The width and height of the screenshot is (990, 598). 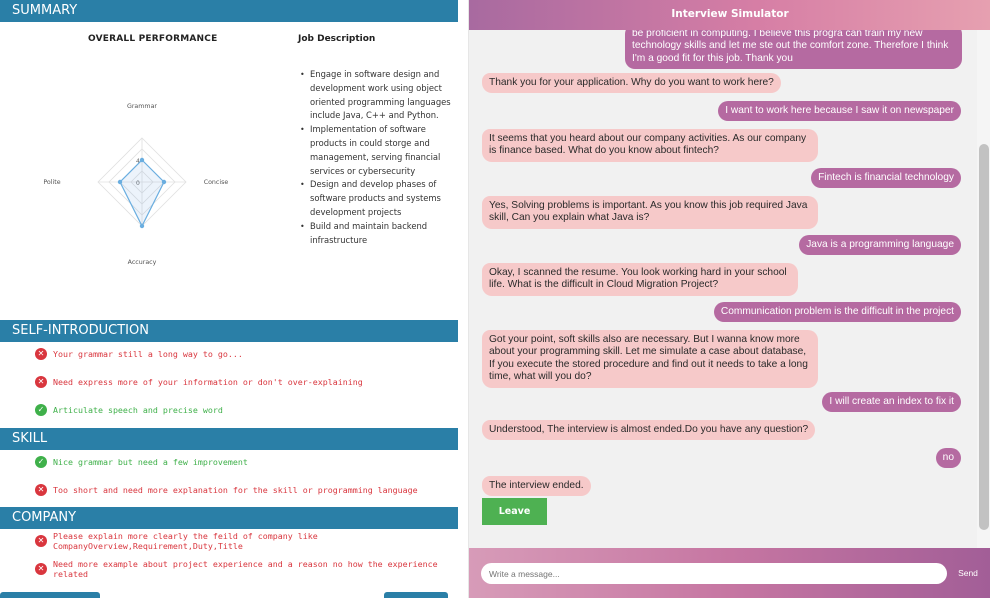 I want to click on user-message: Fintech is financial technology, so click(x=886, y=178).